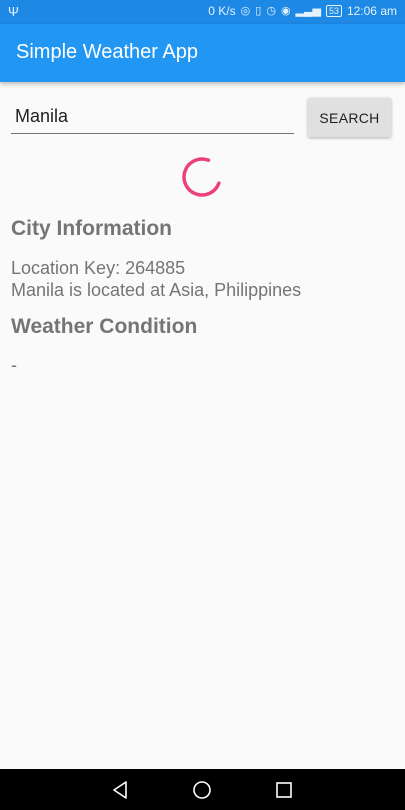 This screenshot has height=810, width=405. Describe the element at coordinates (284, 790) in the screenshot. I see `recents-icon` at that location.